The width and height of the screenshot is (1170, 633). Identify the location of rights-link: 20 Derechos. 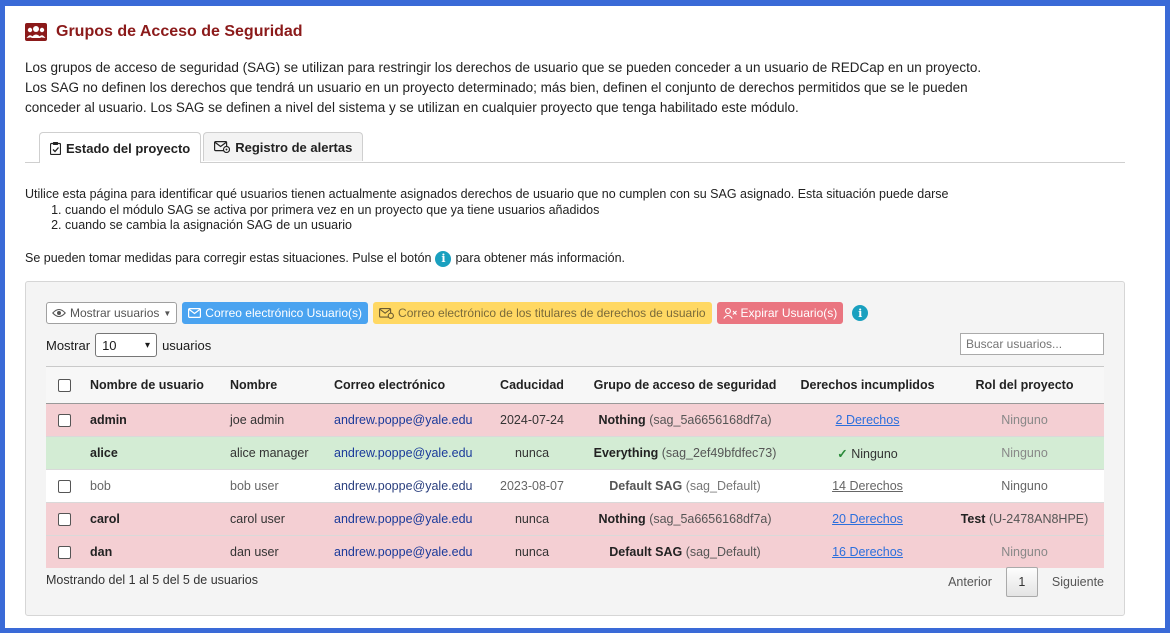
(867, 519).